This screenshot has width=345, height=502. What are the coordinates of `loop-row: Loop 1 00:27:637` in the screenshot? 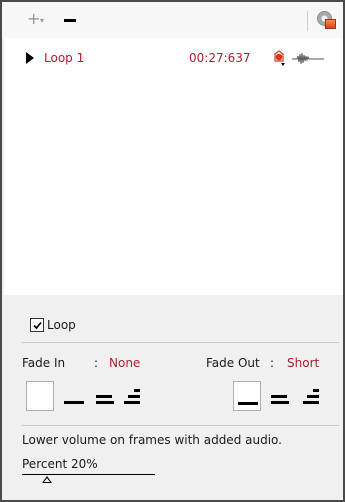 It's located at (173, 60).